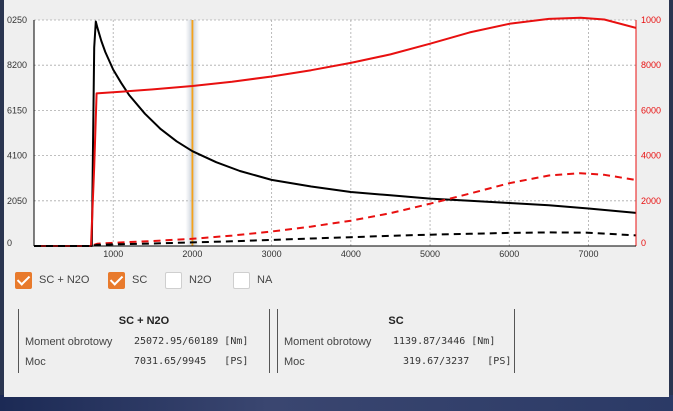 This screenshot has height=411, width=673. Describe the element at coordinates (17, 110) in the screenshot. I see `y-left-tick-label: 6150` at that location.